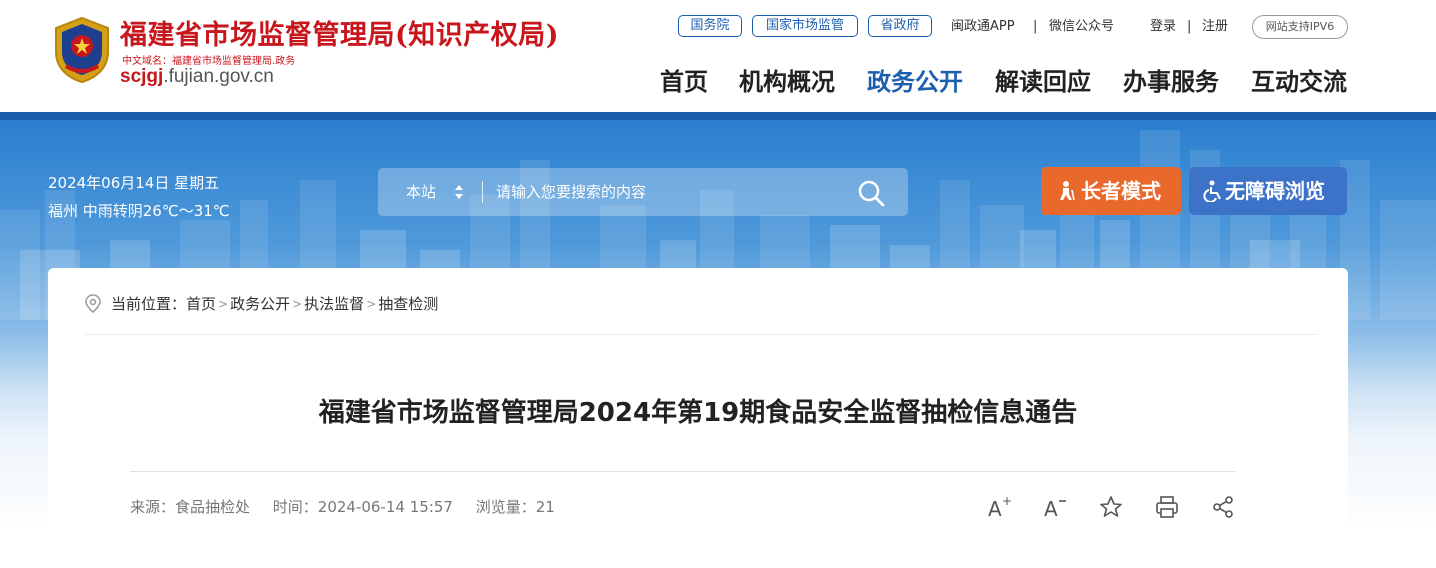  What do you see at coordinates (139, 211) in the screenshot?
I see `weather-info: 福州 中雨转阴26℃～31℃` at bounding box center [139, 211].